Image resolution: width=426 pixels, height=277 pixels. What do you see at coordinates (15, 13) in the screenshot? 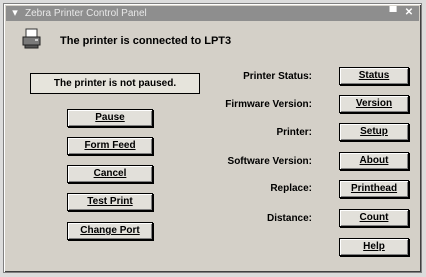
I see `window-menu-icon: ▾` at bounding box center [15, 13].